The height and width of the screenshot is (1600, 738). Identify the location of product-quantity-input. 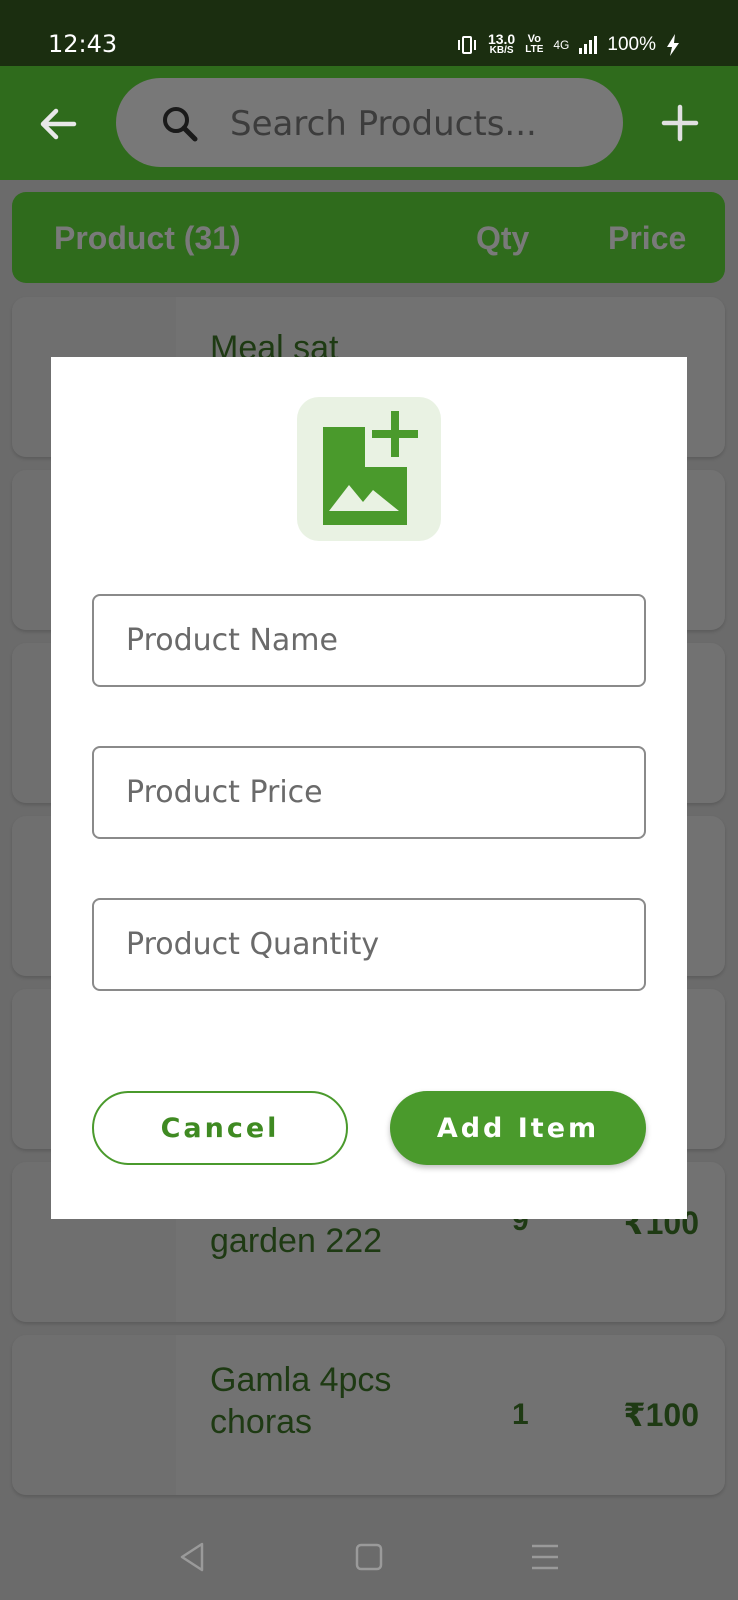
(369, 944).